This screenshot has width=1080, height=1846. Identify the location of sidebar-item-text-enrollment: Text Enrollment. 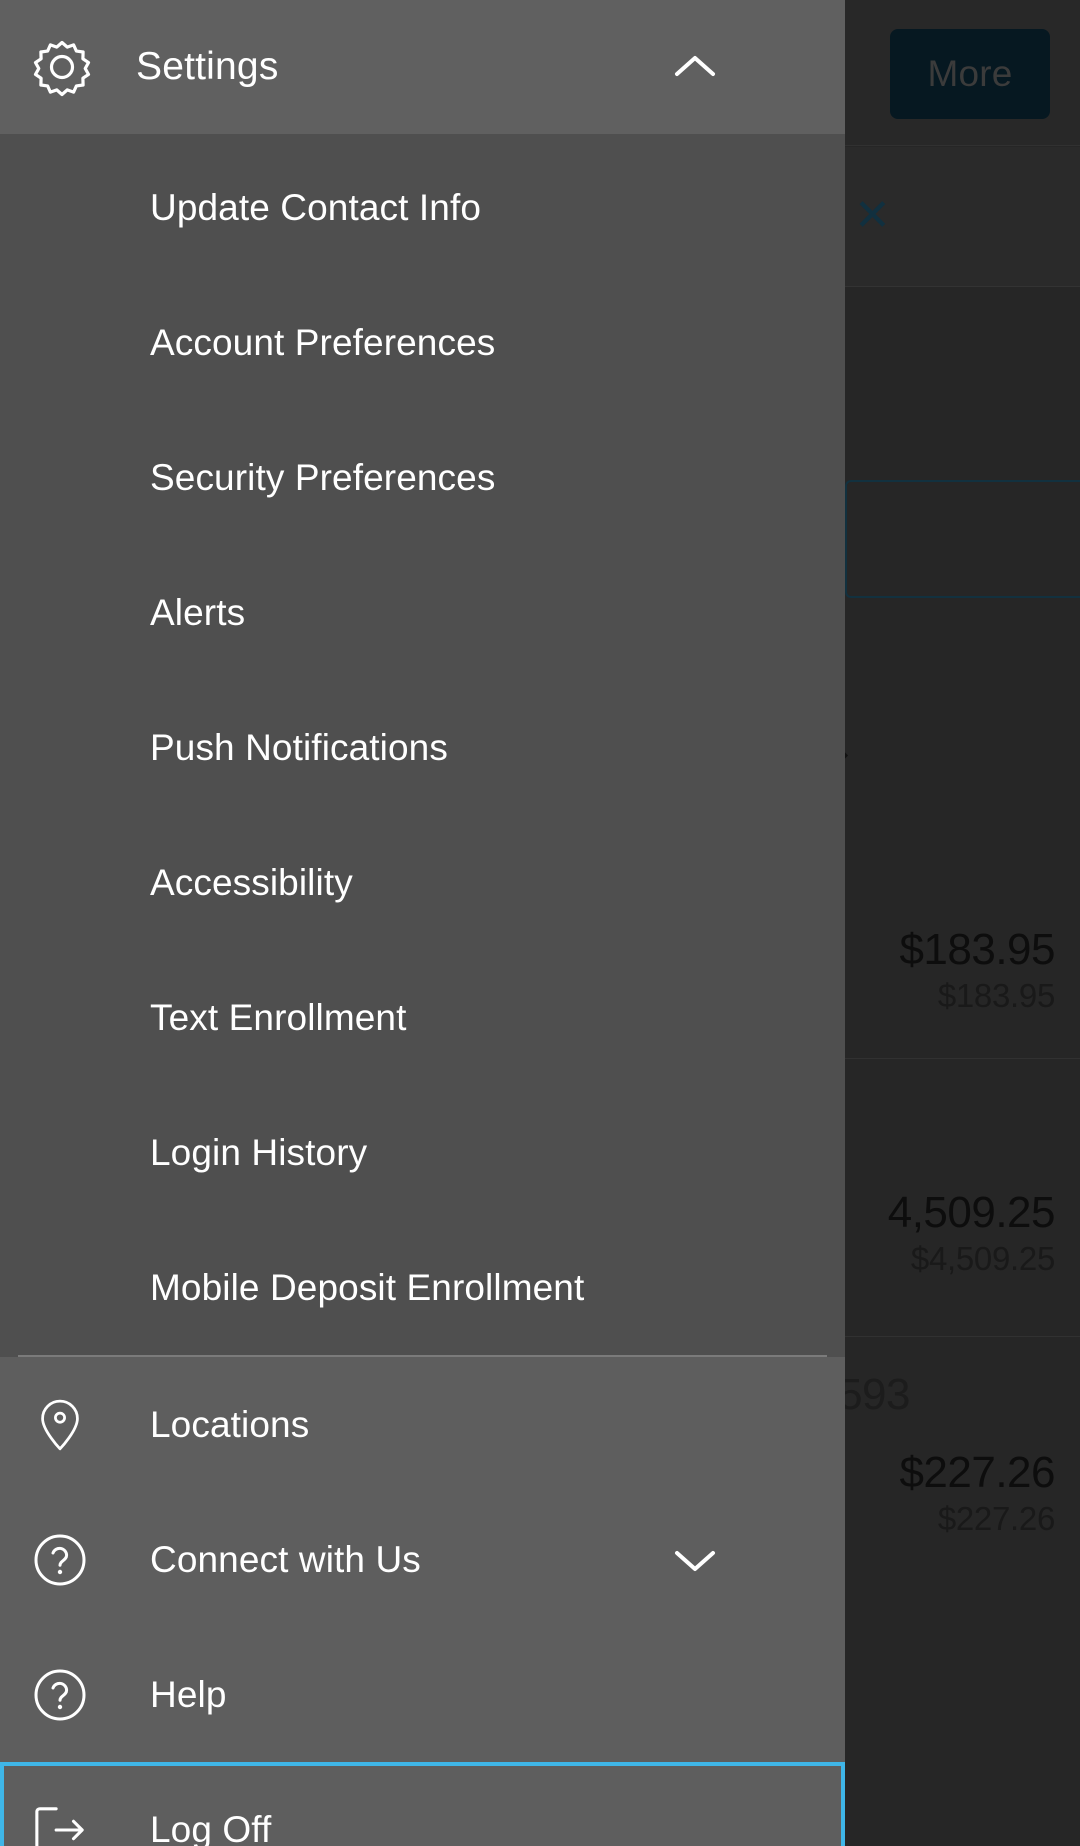
(422, 1017).